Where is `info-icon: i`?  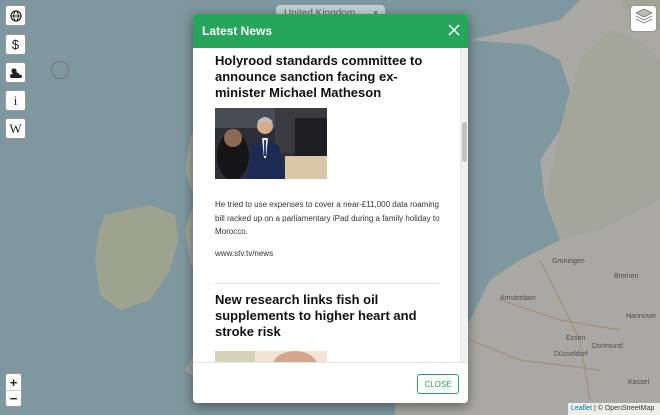
info-icon: i is located at coordinates (15, 100).